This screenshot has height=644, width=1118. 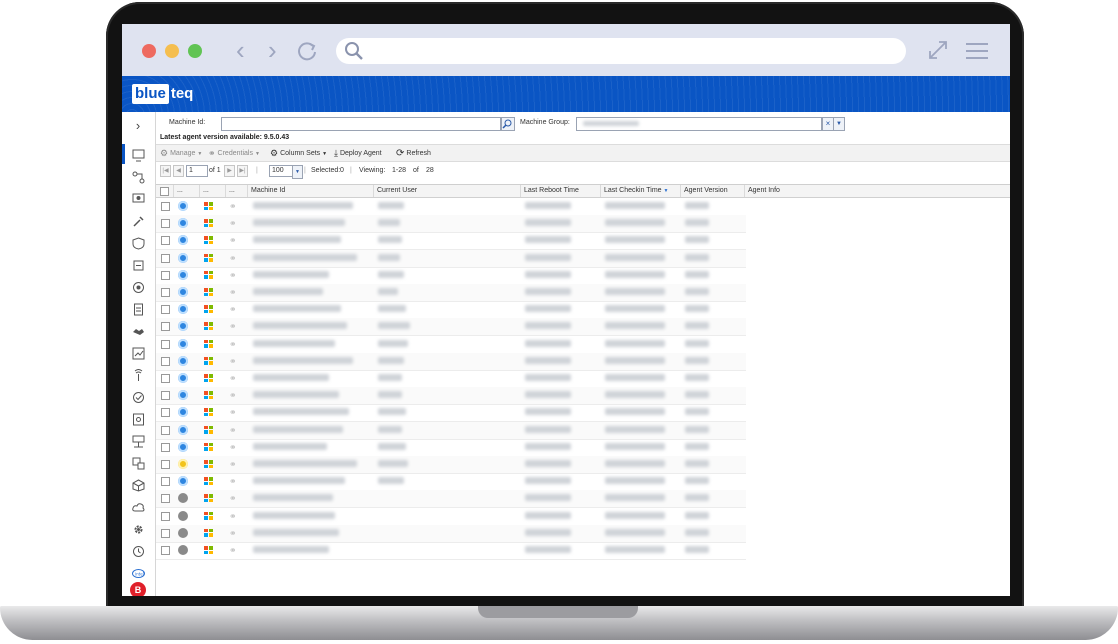 What do you see at coordinates (172, 51) in the screenshot?
I see `minimize-window-button` at bounding box center [172, 51].